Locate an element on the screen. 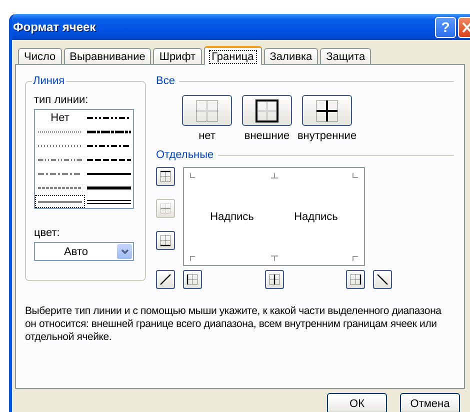 Image resolution: width=470 pixels, height=412 pixels. inner-border-icon is located at coordinates (327, 110).